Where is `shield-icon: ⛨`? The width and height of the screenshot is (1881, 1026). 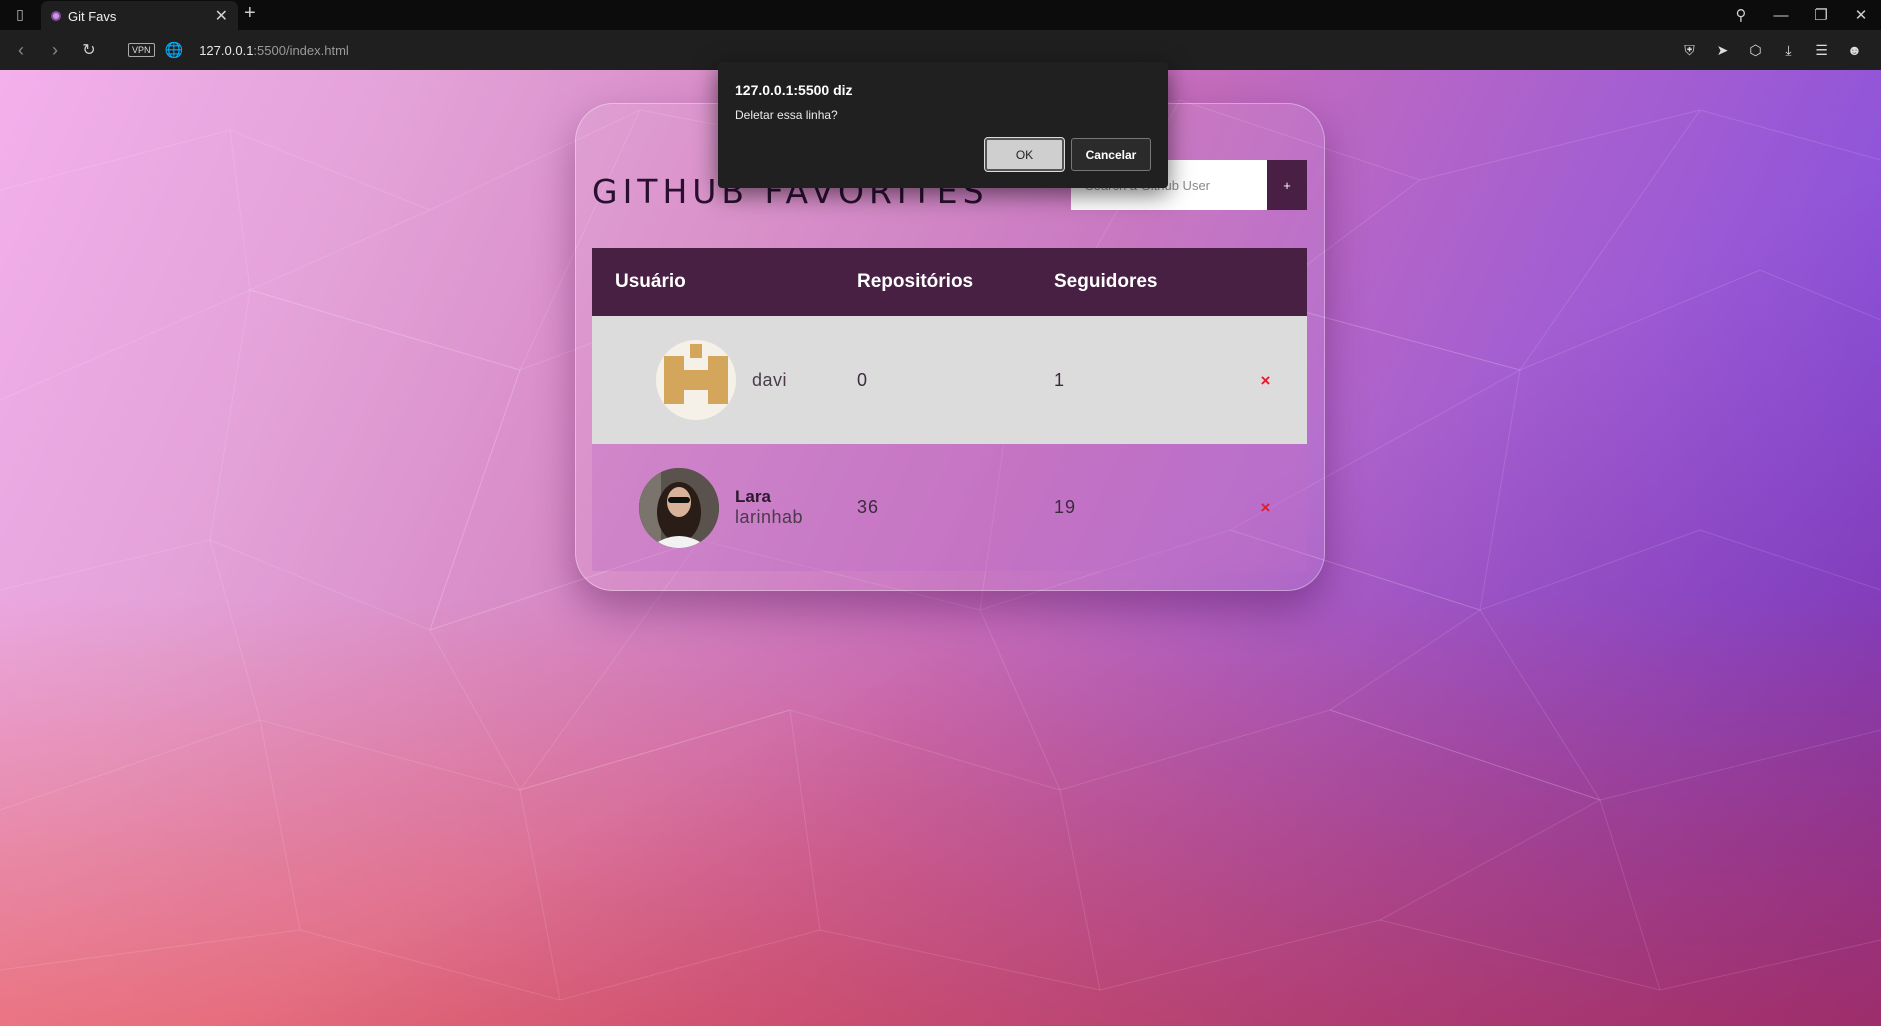 shield-icon: ⛨ is located at coordinates (1689, 50).